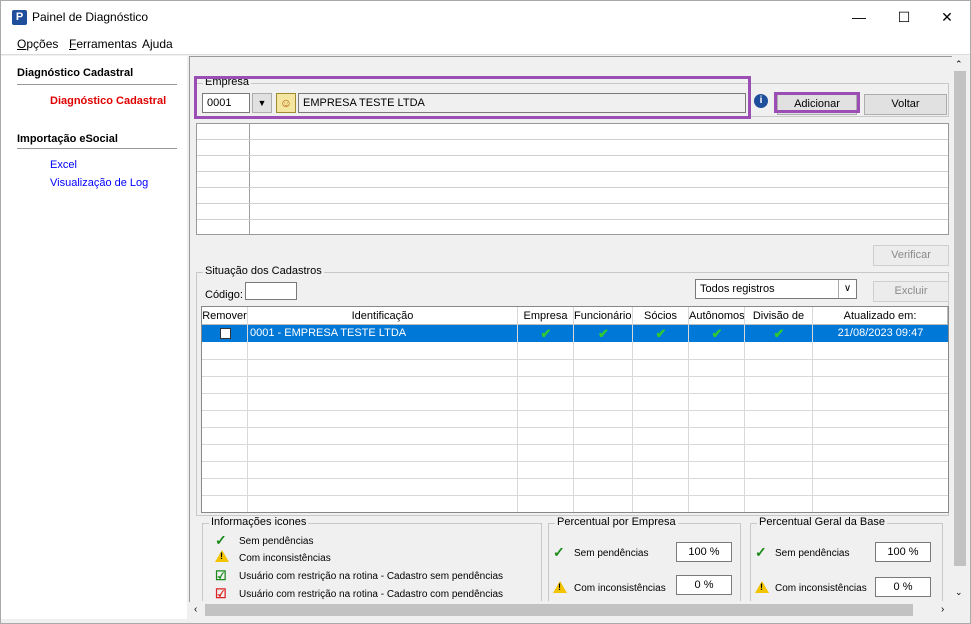 The height and width of the screenshot is (624, 971). I want to click on codigo-input, so click(271, 291).